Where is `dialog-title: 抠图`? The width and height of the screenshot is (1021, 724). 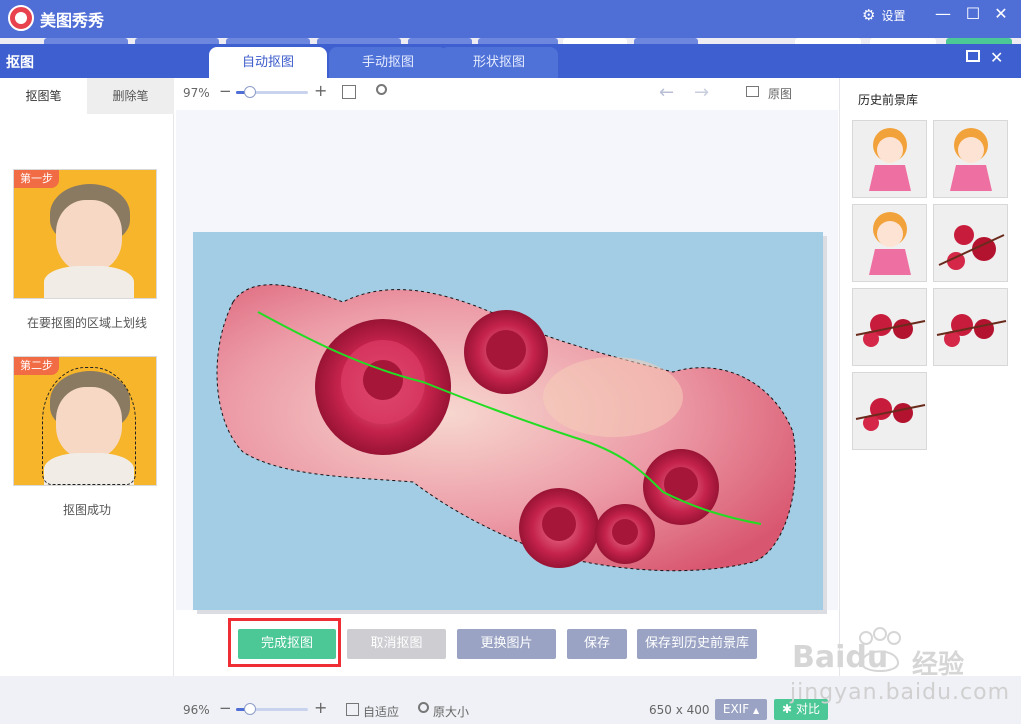
dialog-title: 抠图 is located at coordinates (20, 63).